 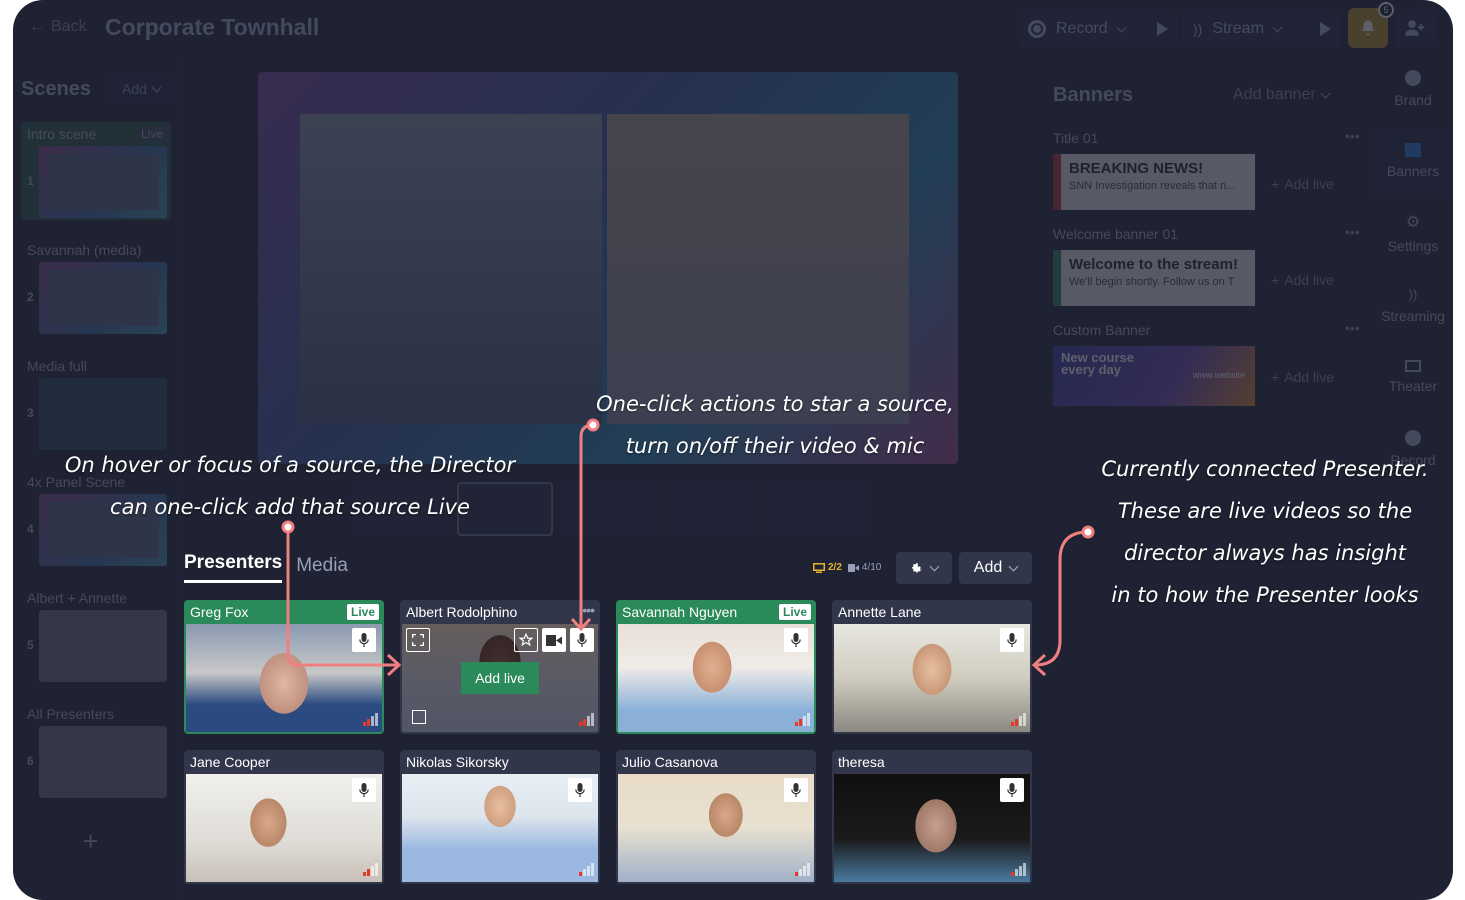 What do you see at coordinates (1386, 10) in the screenshot?
I see `notification-count: 5` at bounding box center [1386, 10].